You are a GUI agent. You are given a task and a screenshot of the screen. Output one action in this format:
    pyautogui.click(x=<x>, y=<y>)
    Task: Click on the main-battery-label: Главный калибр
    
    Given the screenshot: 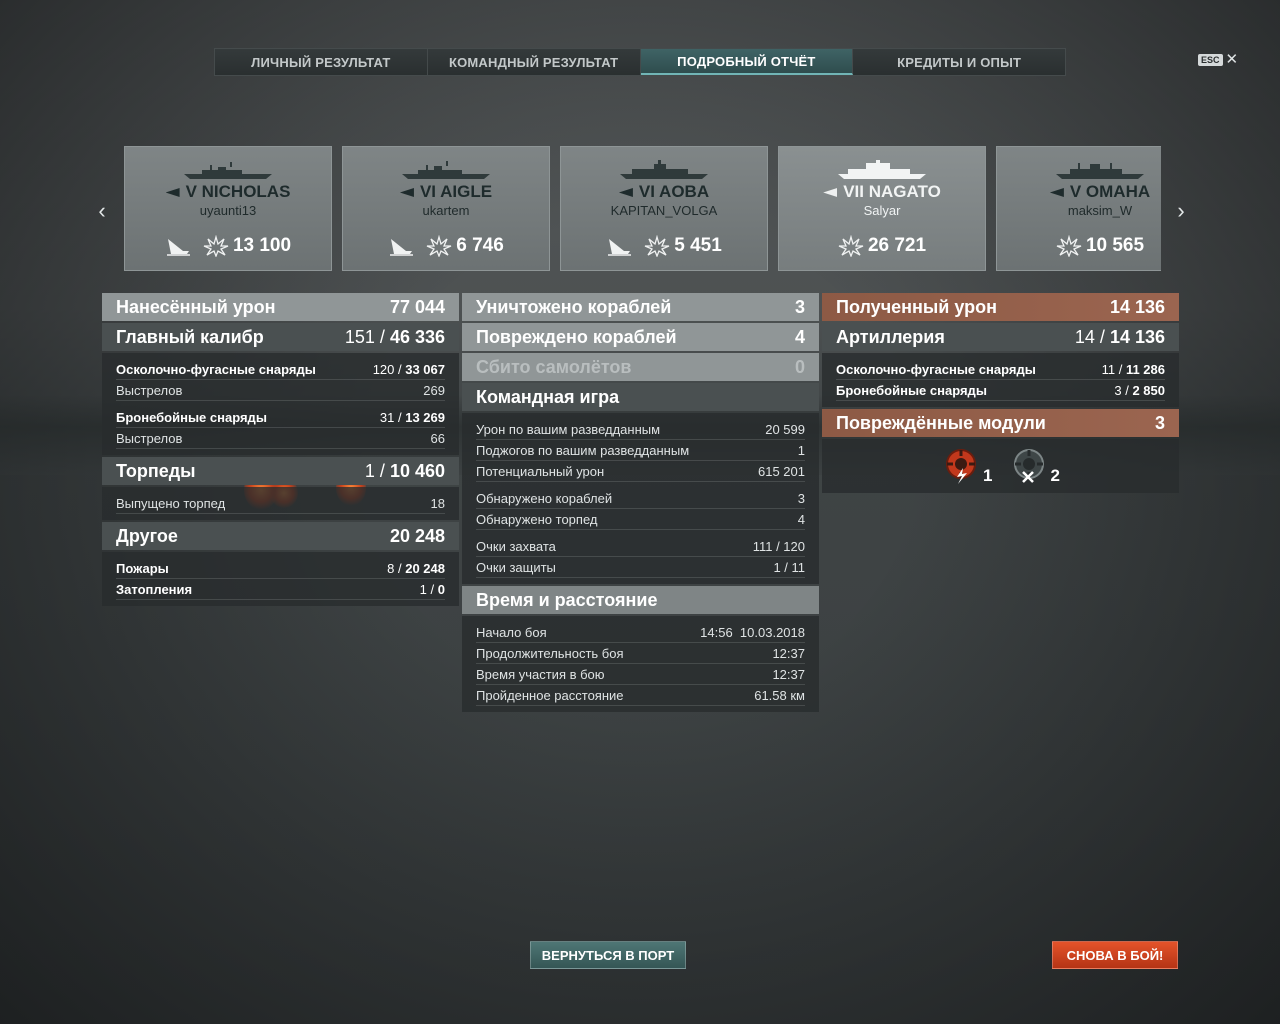 What is the action you would take?
    pyautogui.click(x=190, y=336)
    